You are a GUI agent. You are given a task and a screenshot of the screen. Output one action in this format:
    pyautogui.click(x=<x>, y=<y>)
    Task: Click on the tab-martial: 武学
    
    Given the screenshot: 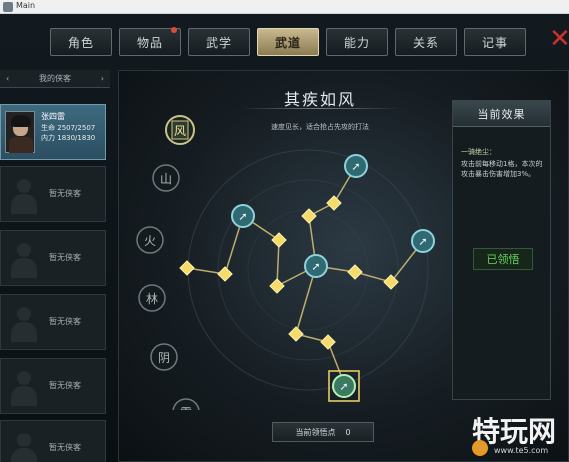 What is the action you would take?
    pyautogui.click(x=219, y=42)
    